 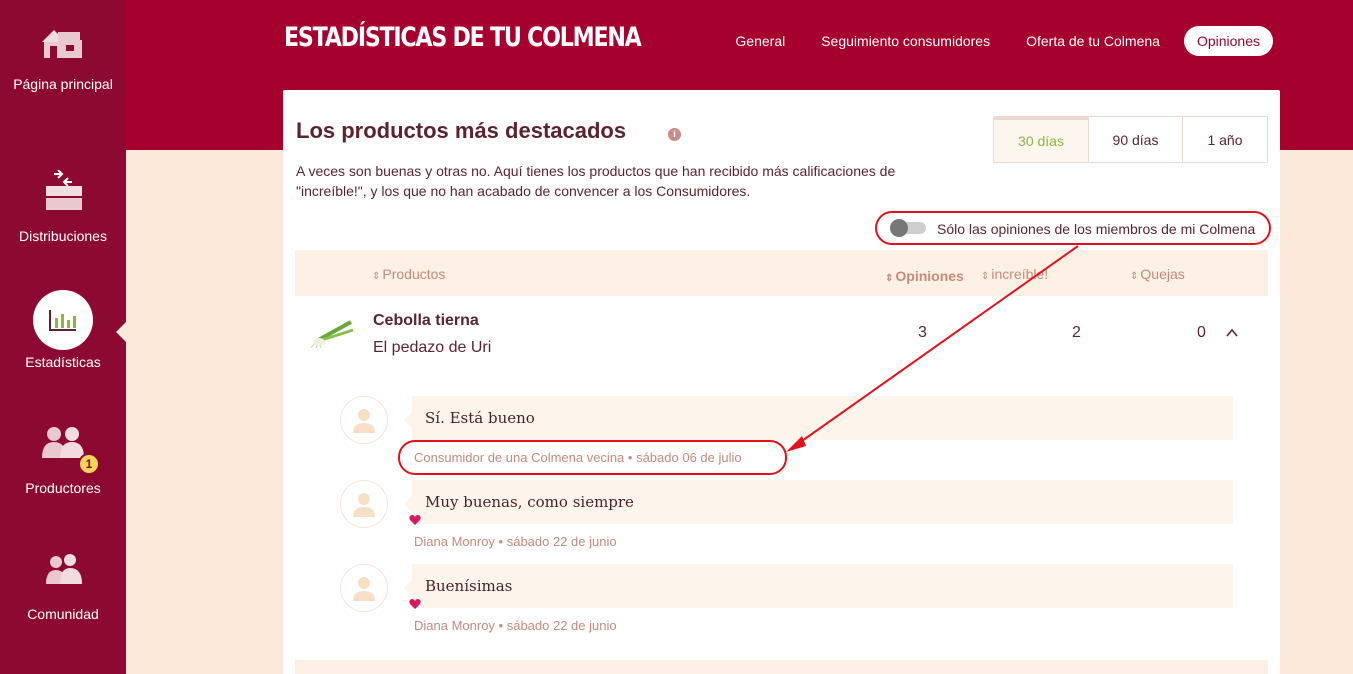 What do you see at coordinates (1135, 139) in the screenshot?
I see `range-90-days: 90 días` at bounding box center [1135, 139].